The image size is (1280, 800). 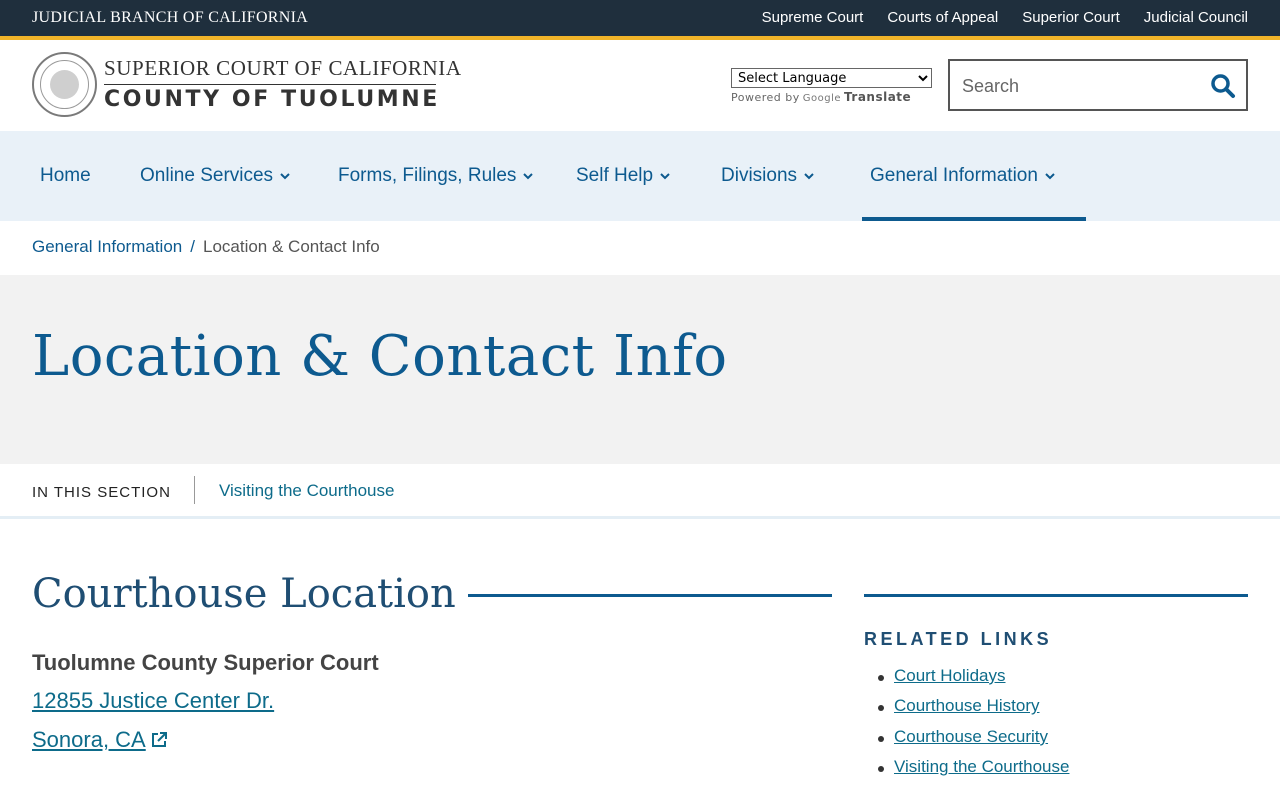 What do you see at coordinates (981, 766) in the screenshot?
I see `related-link-visiting-courthouse: Visiting the Courthouse` at bounding box center [981, 766].